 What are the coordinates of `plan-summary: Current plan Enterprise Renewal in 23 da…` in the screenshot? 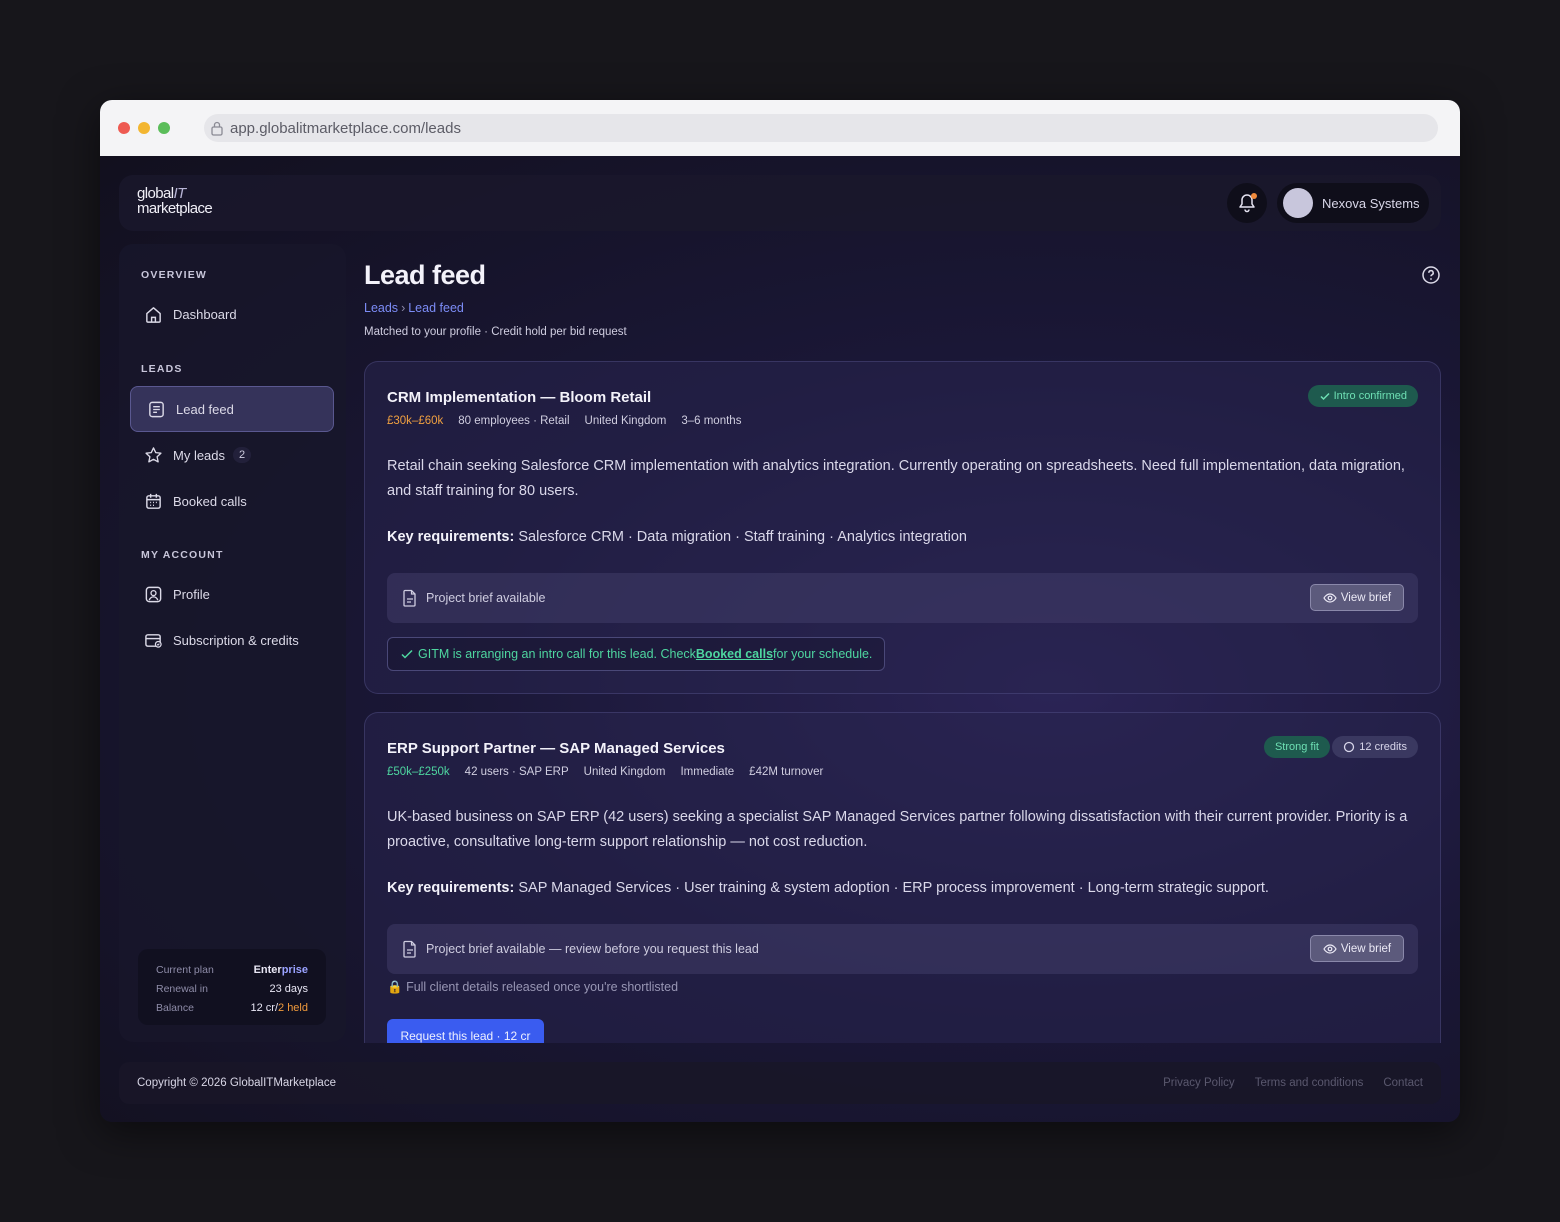 It's located at (232, 987).